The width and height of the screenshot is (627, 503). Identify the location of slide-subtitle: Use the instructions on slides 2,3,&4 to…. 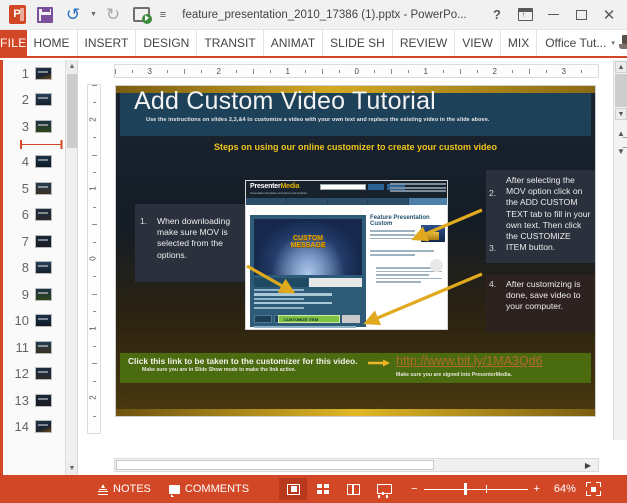
(361, 120).